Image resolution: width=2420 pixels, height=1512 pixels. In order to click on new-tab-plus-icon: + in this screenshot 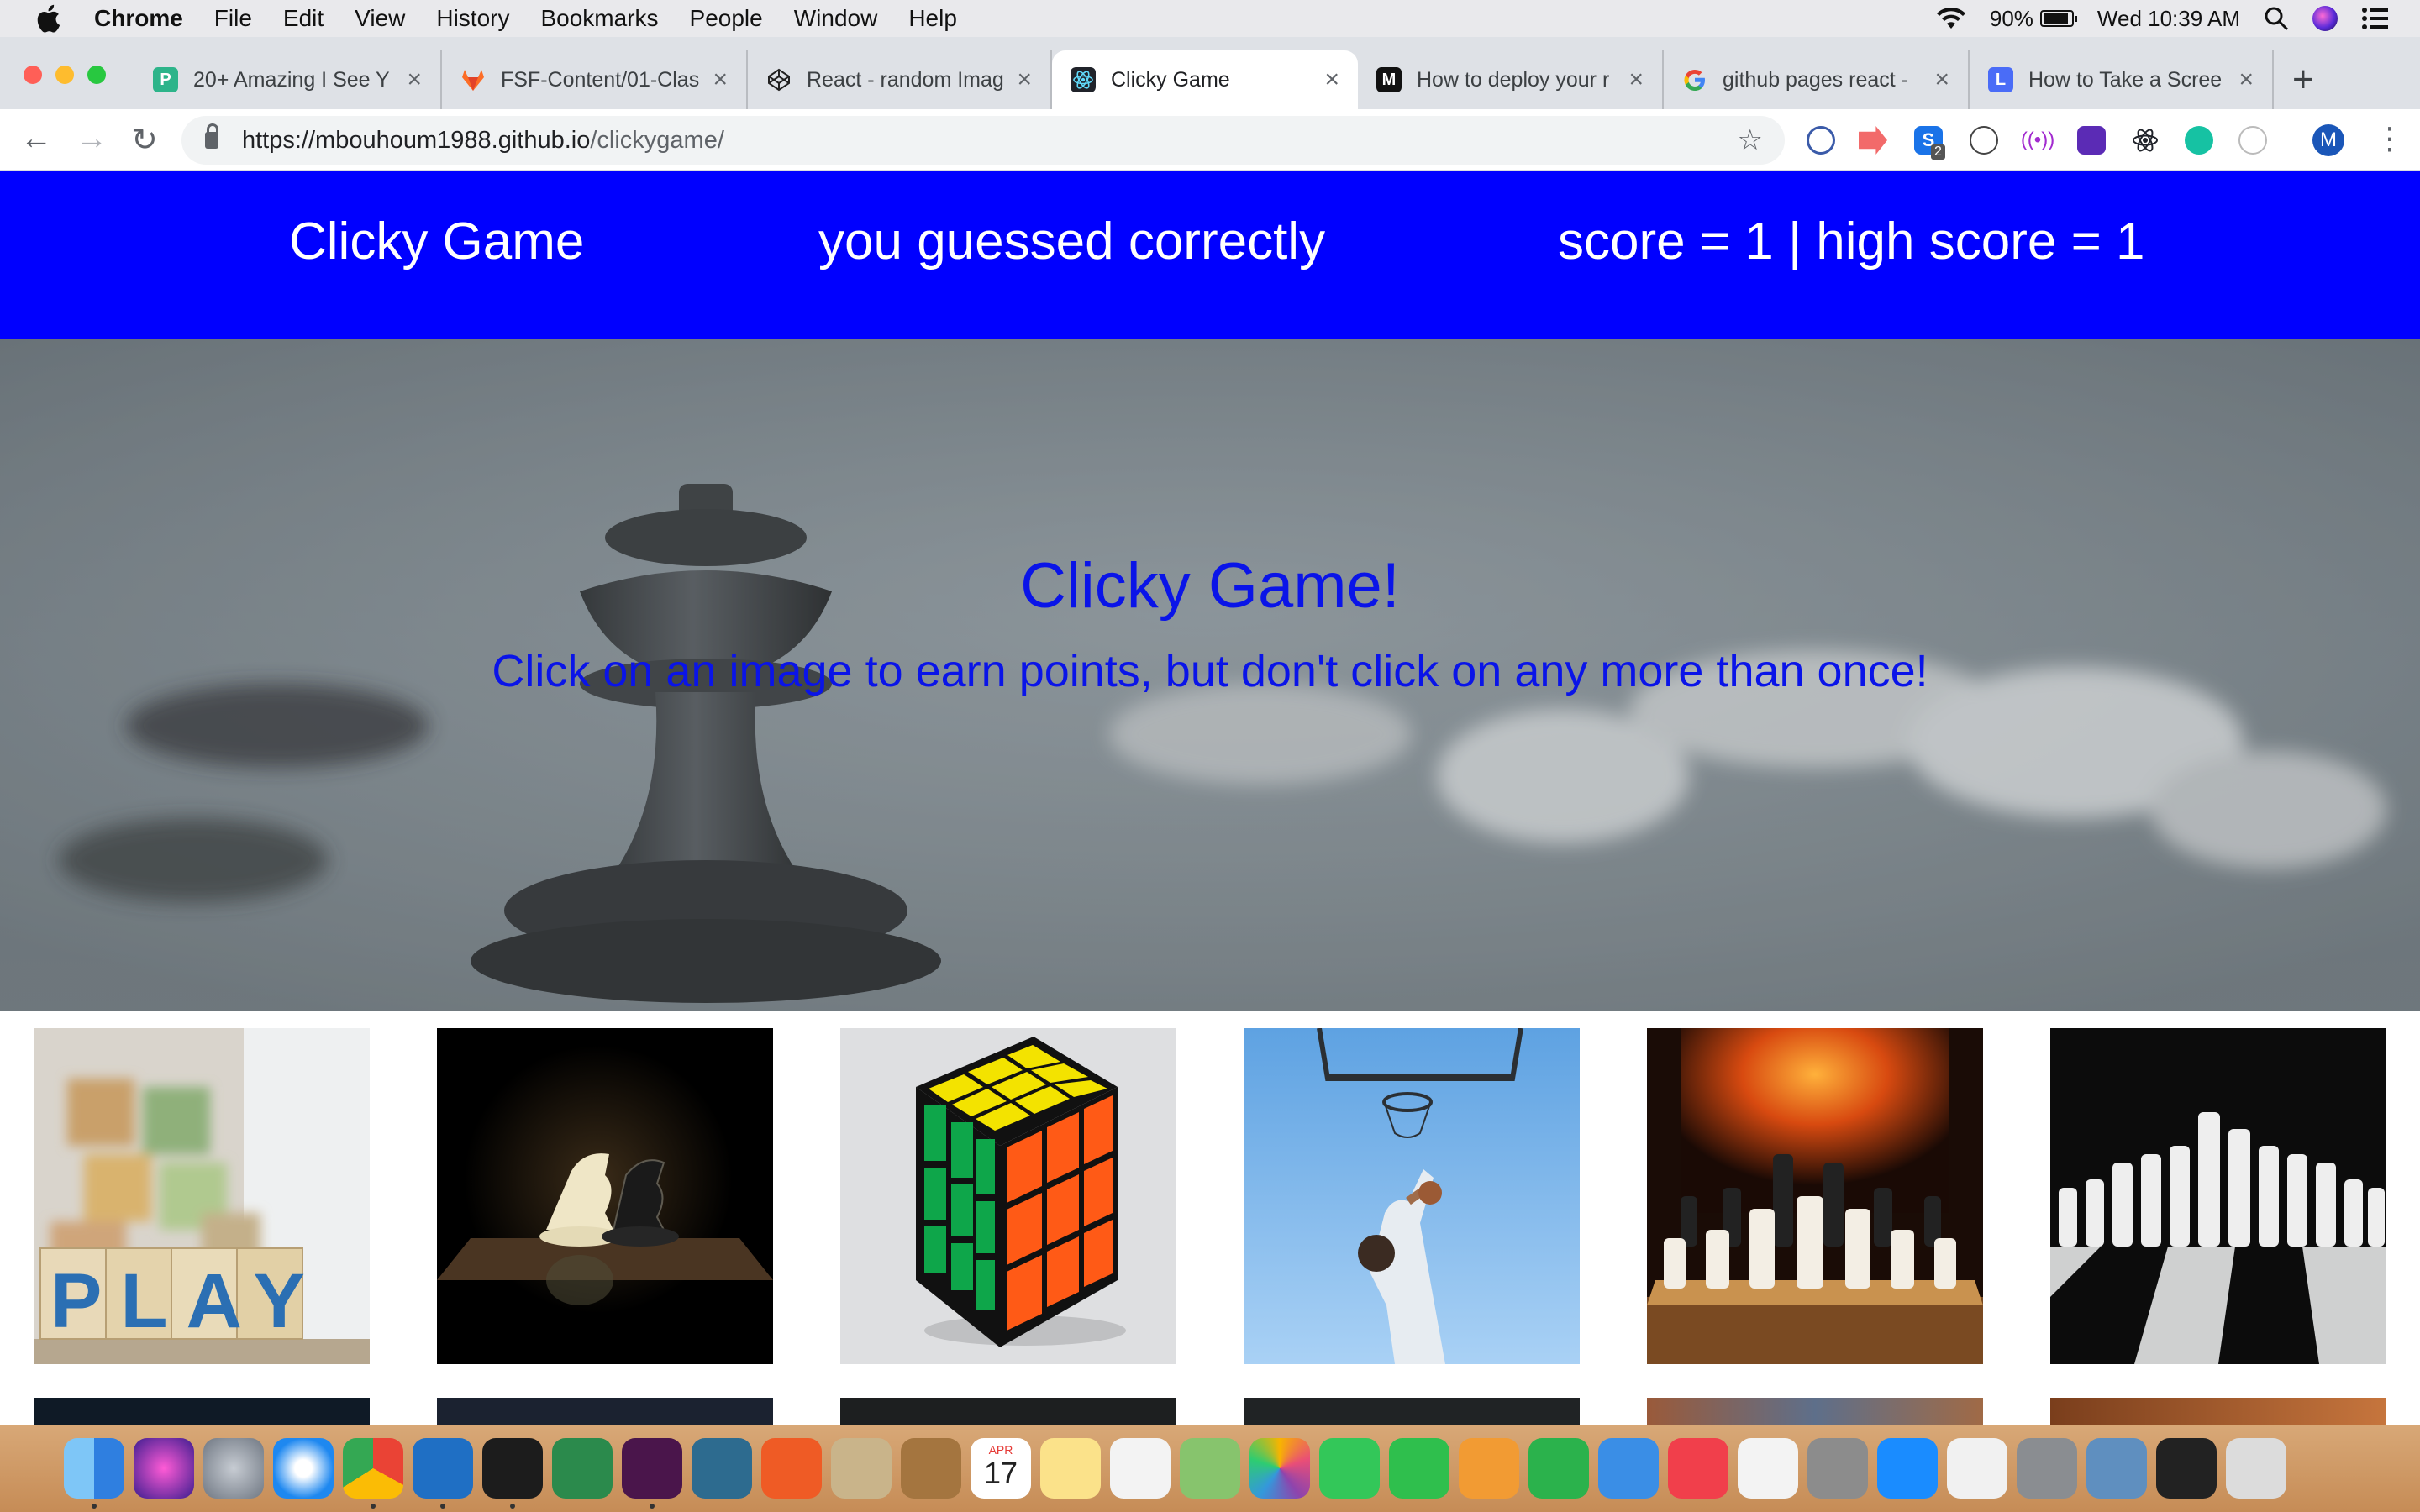, I will do `click(2303, 80)`.